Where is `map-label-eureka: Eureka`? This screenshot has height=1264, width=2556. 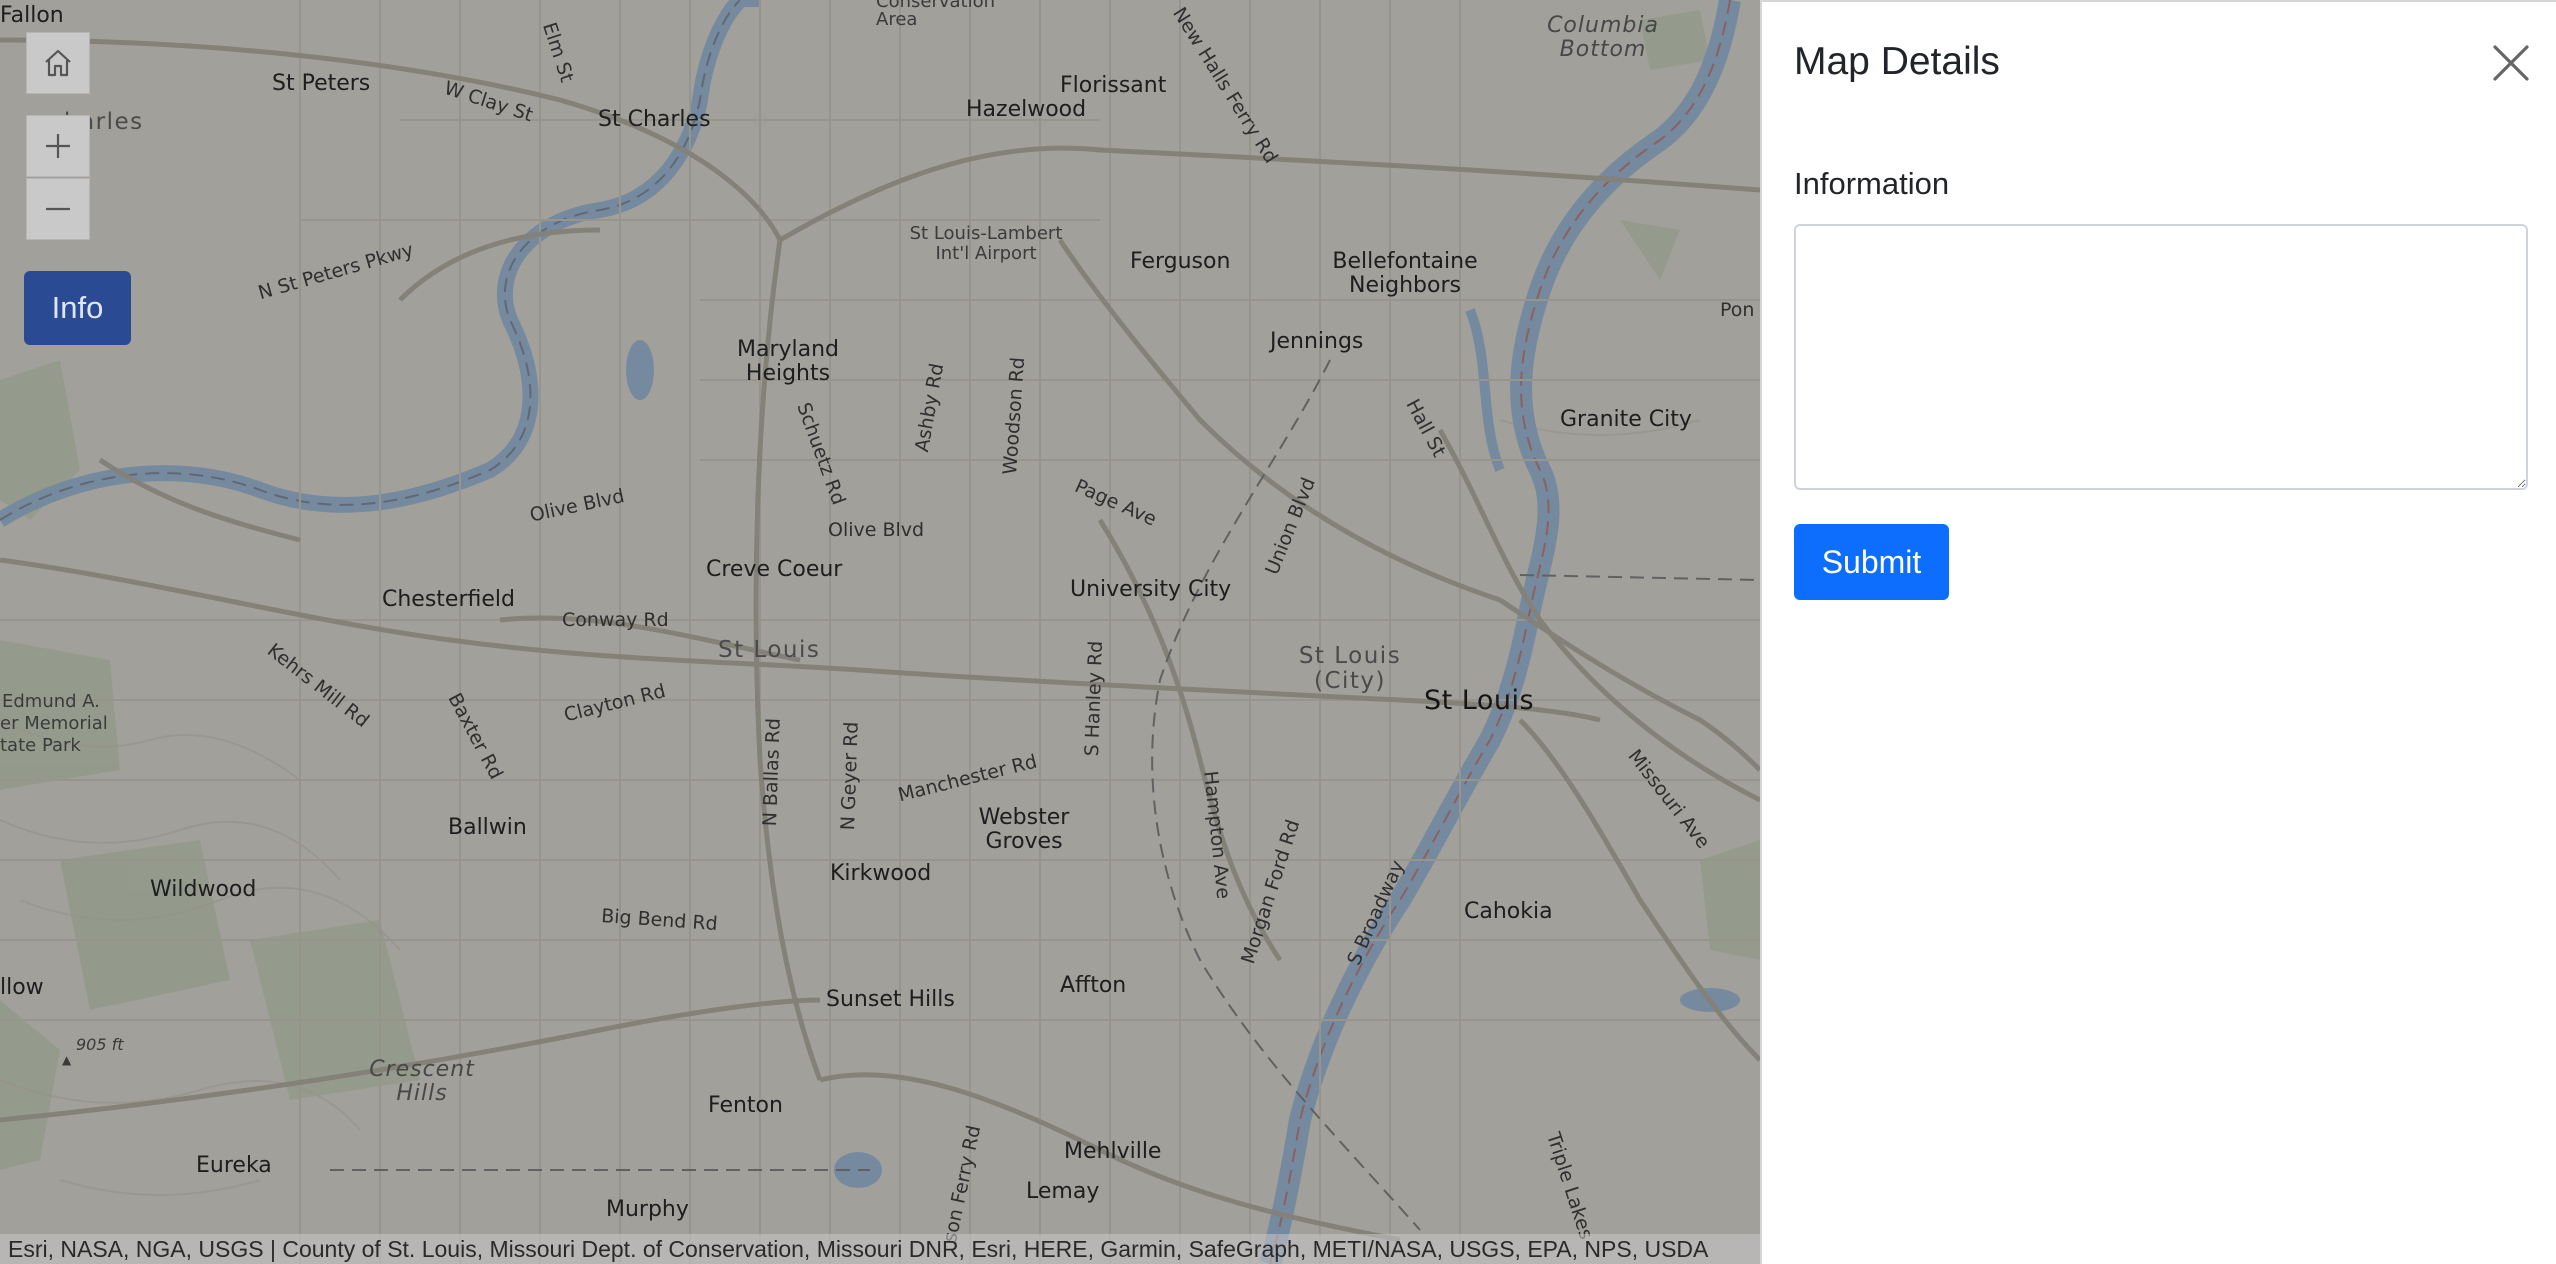 map-label-eureka: Eureka is located at coordinates (234, 1165).